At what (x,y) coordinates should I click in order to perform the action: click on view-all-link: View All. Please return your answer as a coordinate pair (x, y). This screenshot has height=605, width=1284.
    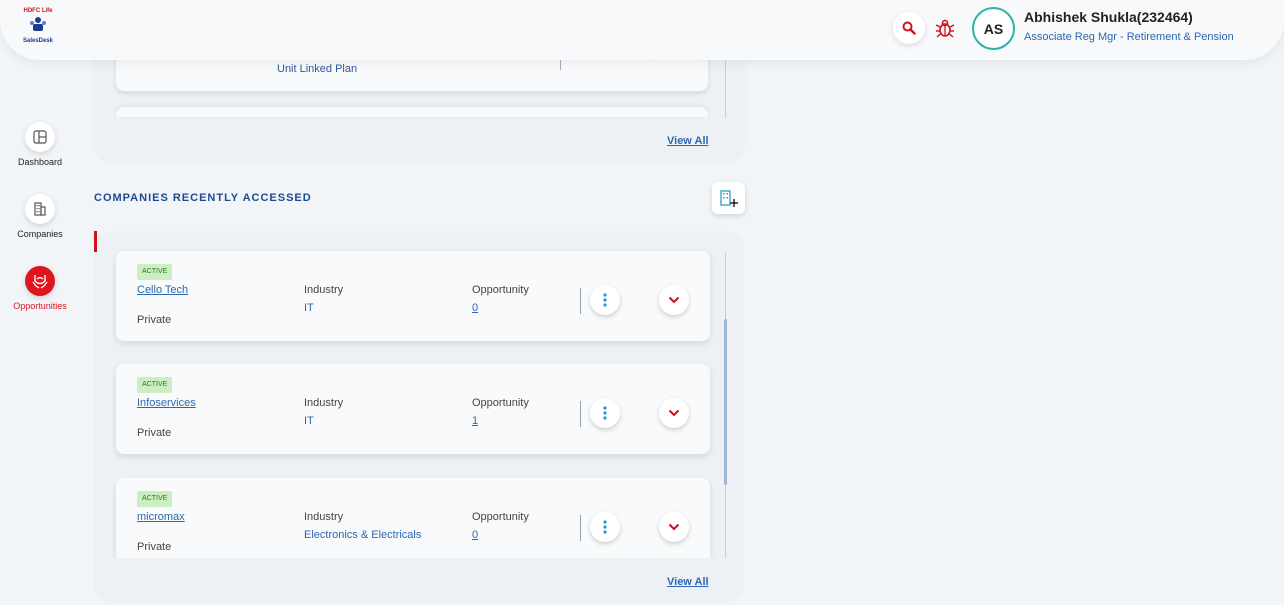
    Looking at the image, I should click on (688, 582).